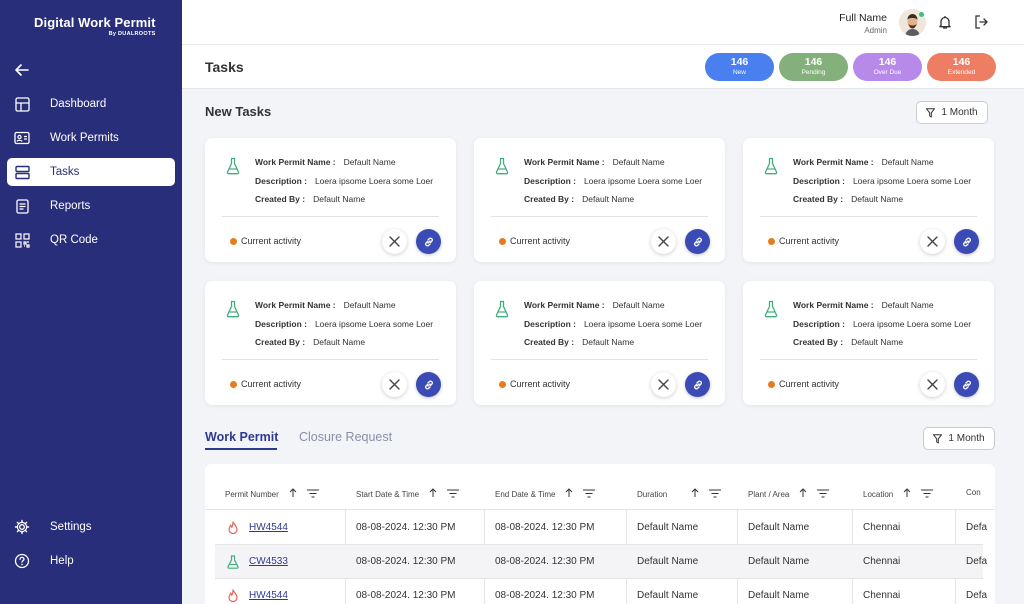  Describe the element at coordinates (95, 22) in the screenshot. I see `brand-title: Digital Work Permit` at that location.